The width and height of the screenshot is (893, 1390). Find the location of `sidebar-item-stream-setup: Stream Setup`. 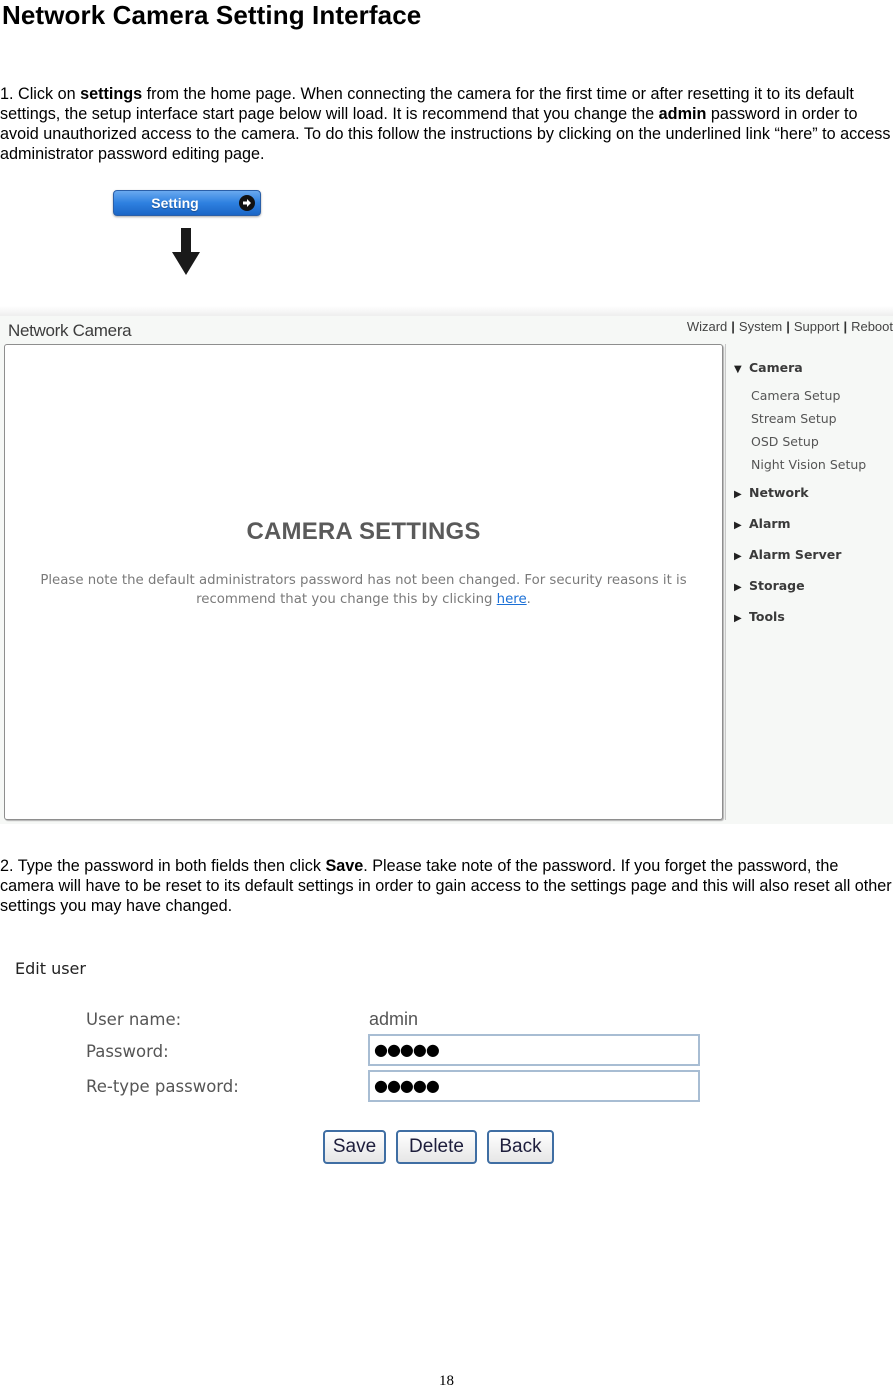

sidebar-item-stream-setup: Stream Setup is located at coordinates (794, 418).